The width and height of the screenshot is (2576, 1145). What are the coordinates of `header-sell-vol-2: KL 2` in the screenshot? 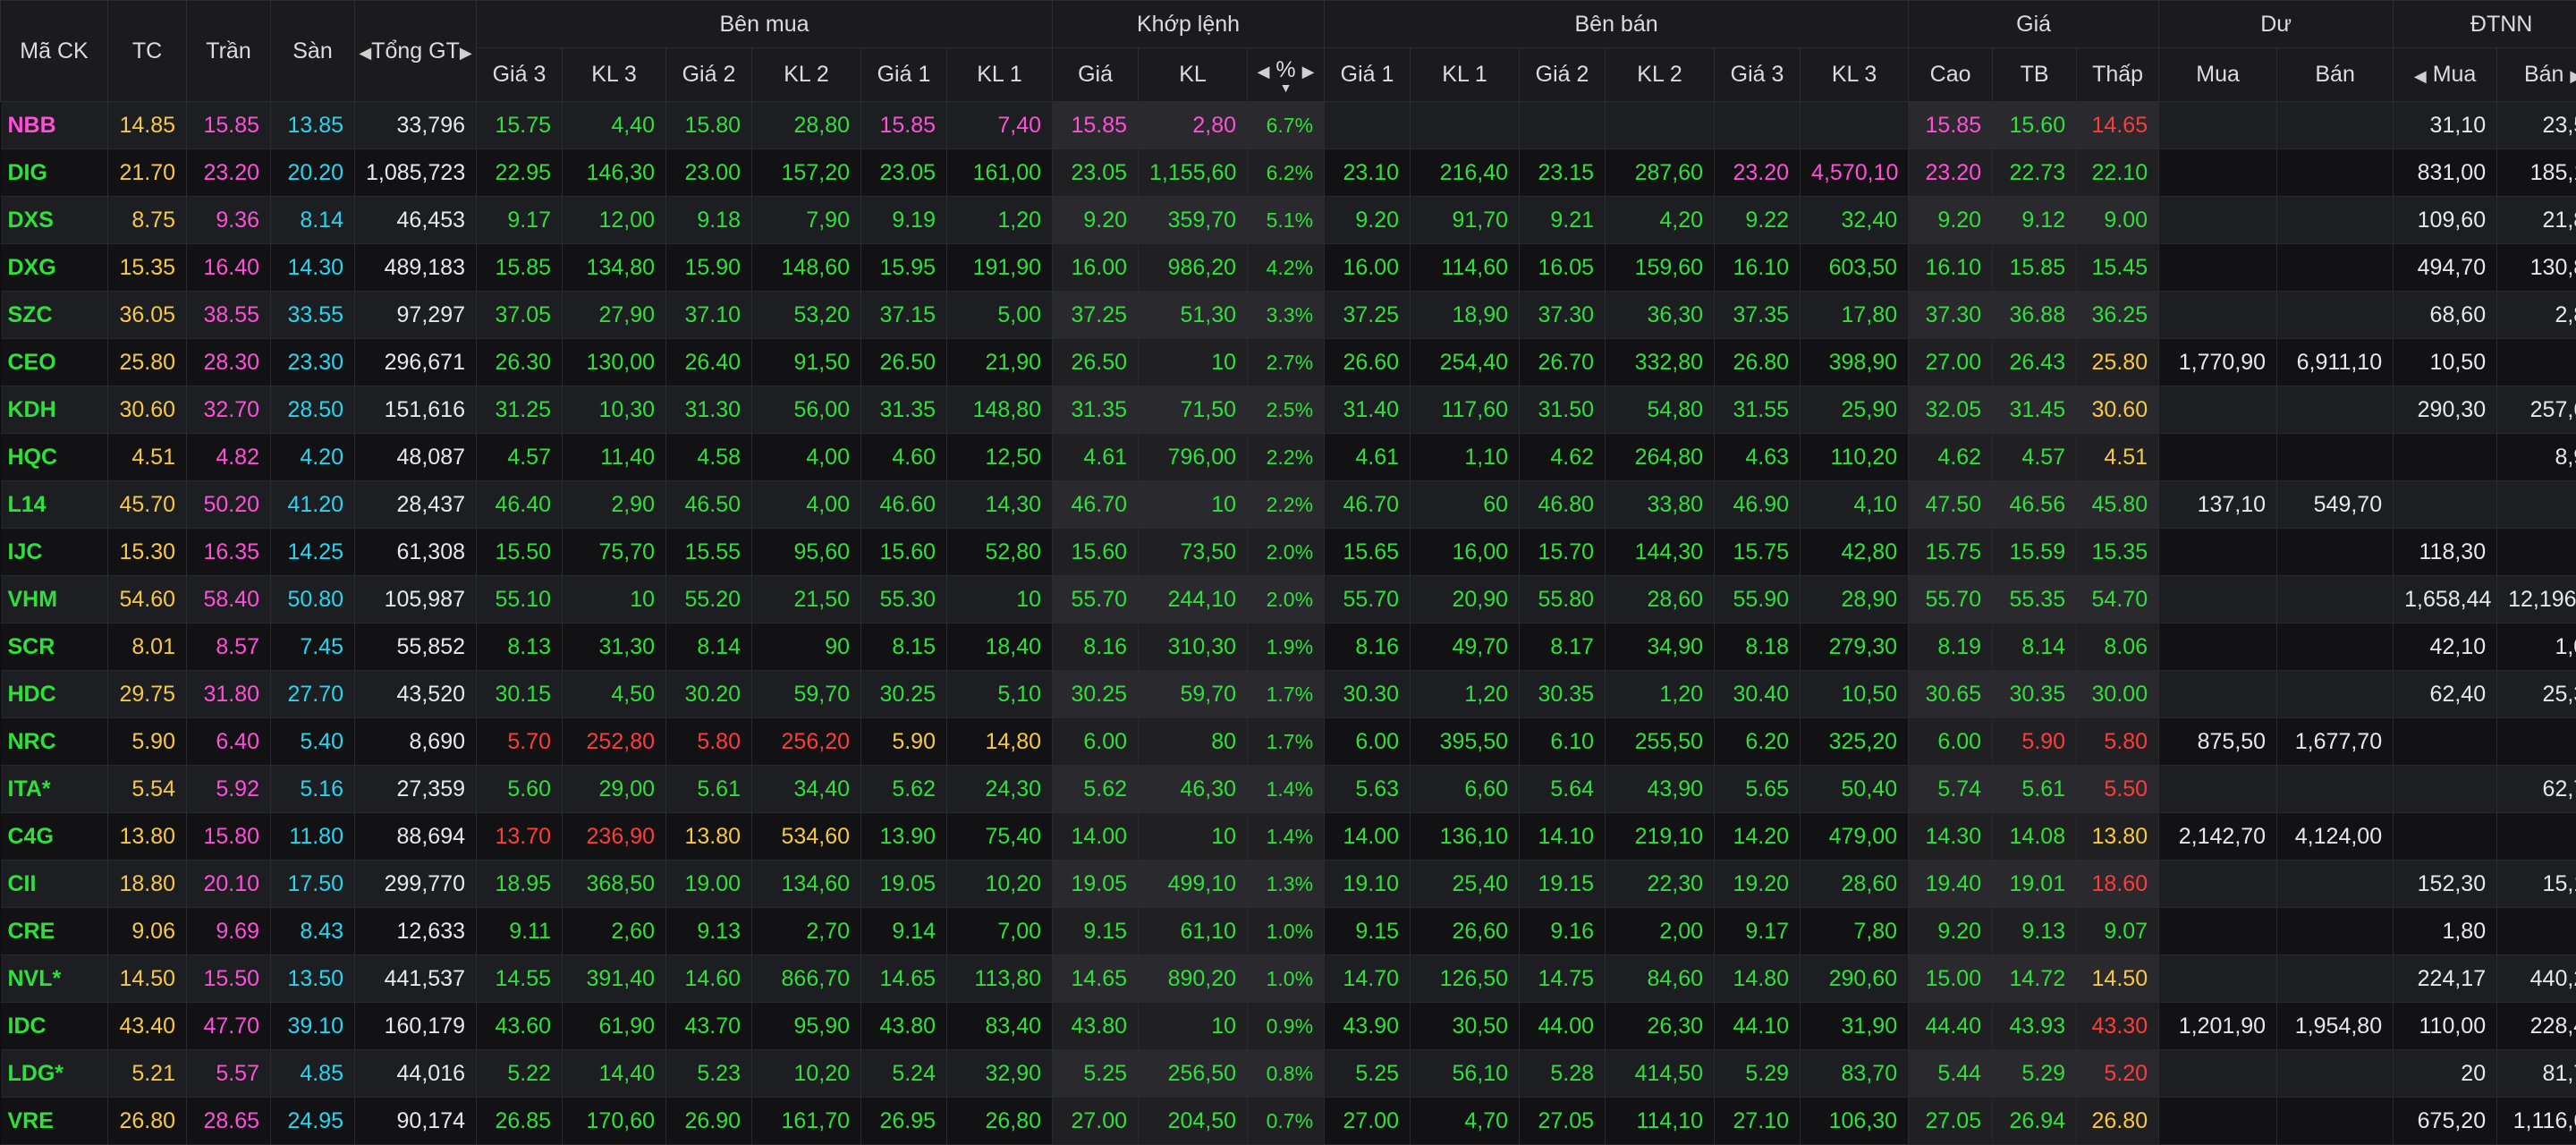 It's located at (1660, 75).